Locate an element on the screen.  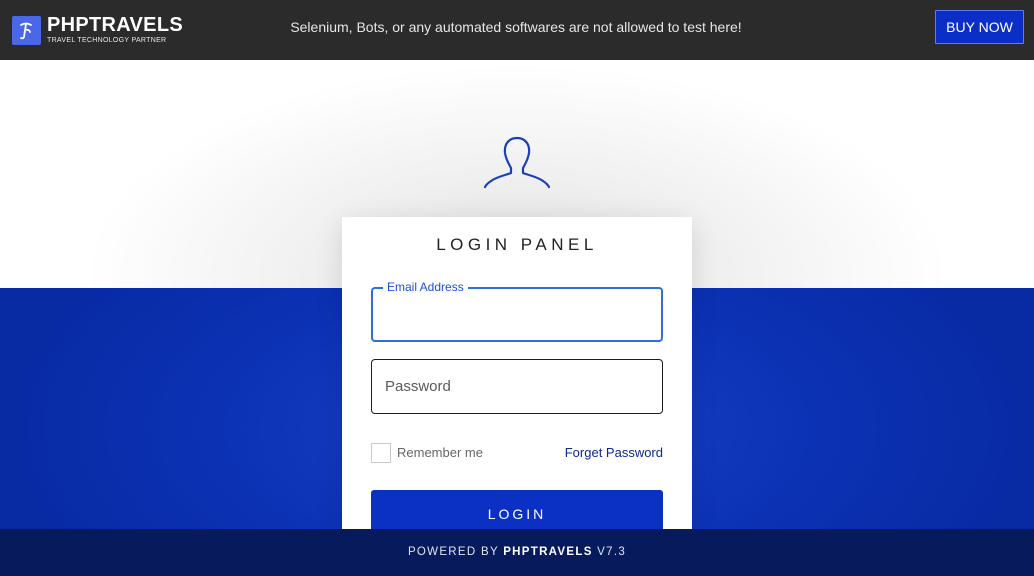
password-input is located at coordinates (517, 386).